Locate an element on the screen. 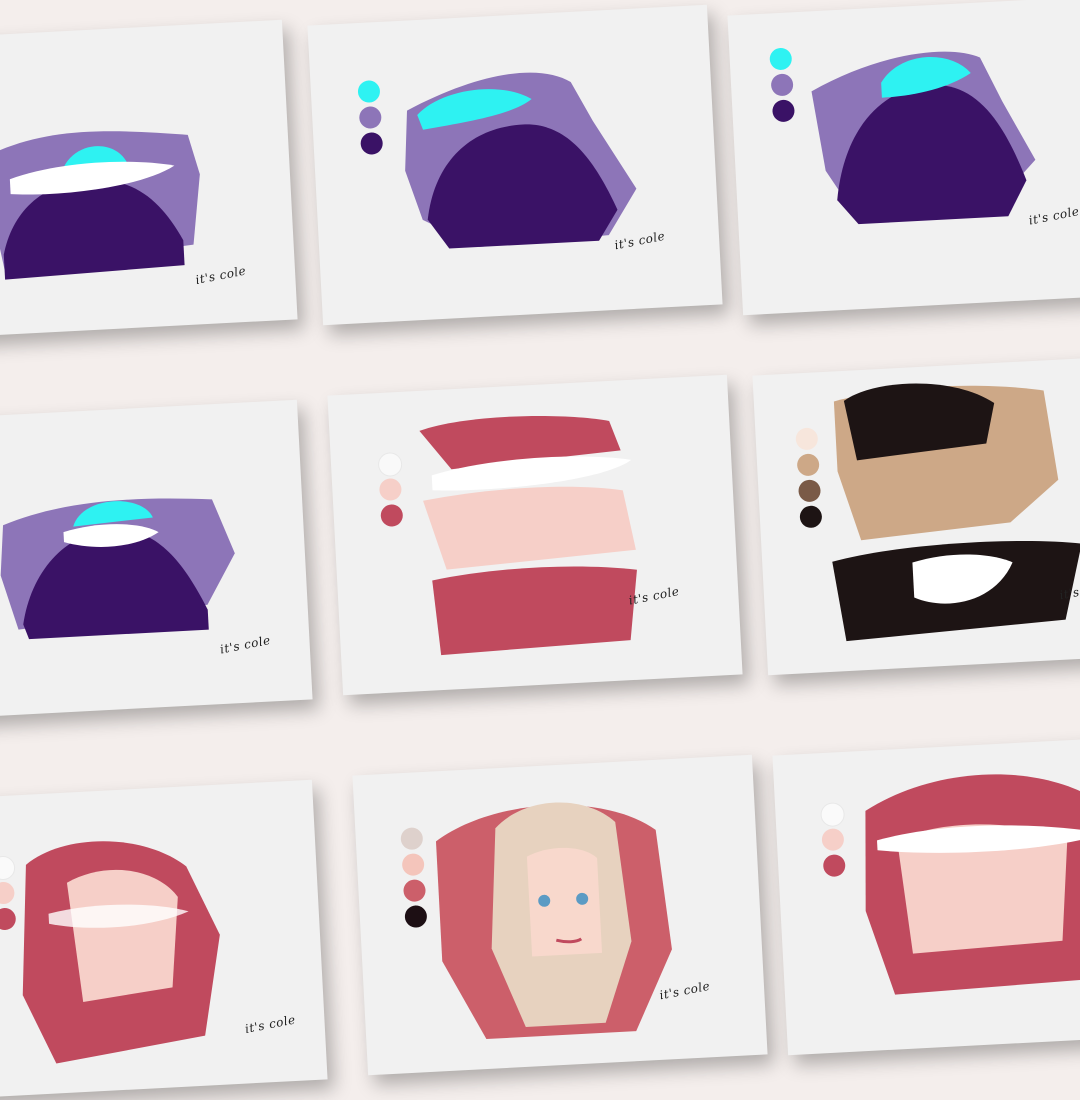  artwork-card-1: it's cole is located at coordinates (149, 180).